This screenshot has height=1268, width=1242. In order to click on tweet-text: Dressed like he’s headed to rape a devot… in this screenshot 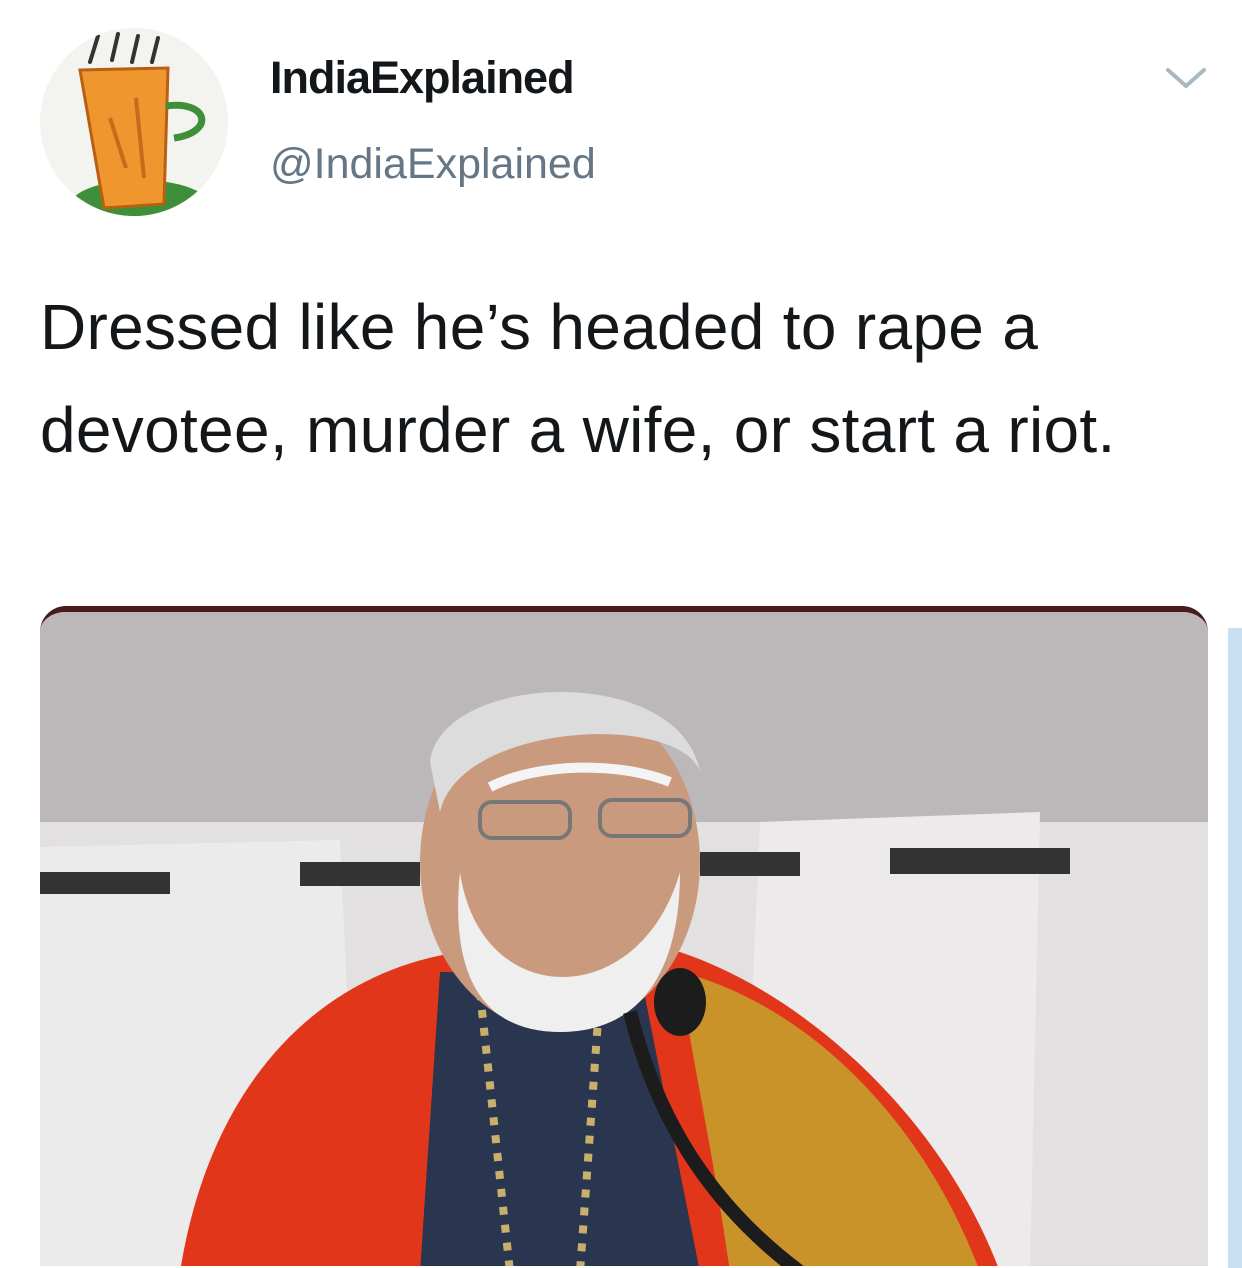, I will do `click(578, 378)`.